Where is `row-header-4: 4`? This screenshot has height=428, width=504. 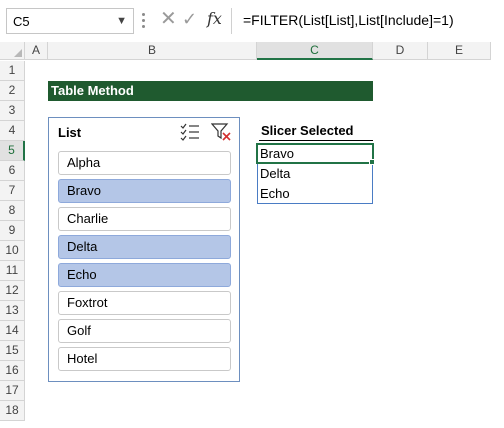
row-header-4: 4 is located at coordinates (12, 131).